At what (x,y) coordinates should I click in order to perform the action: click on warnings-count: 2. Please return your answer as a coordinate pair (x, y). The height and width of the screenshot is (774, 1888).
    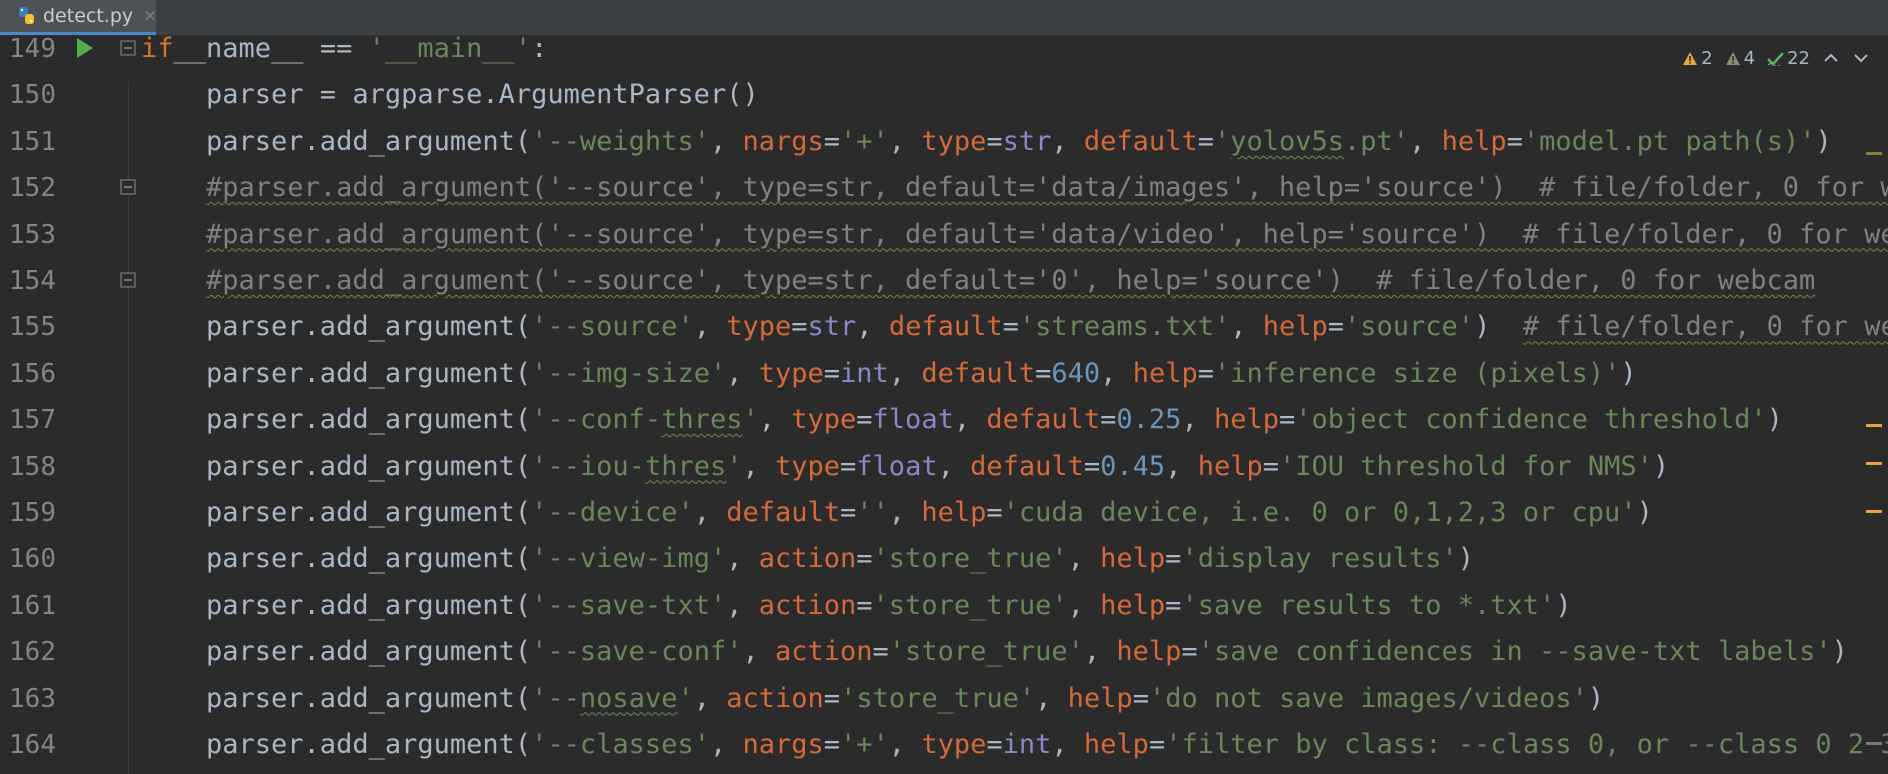
    Looking at the image, I should click on (1707, 58).